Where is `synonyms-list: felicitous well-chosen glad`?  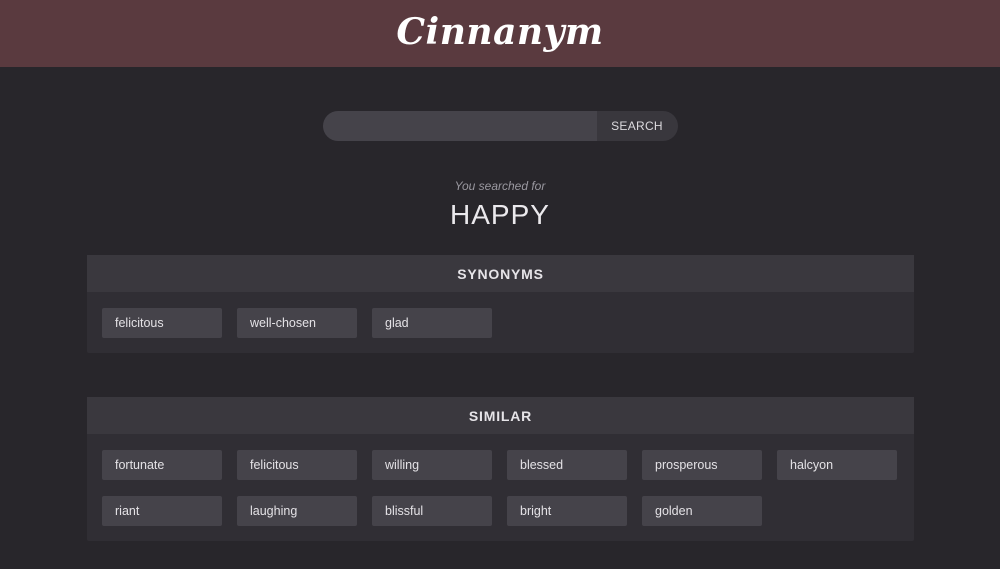
synonyms-list: felicitous well-chosen glad is located at coordinates (500, 322).